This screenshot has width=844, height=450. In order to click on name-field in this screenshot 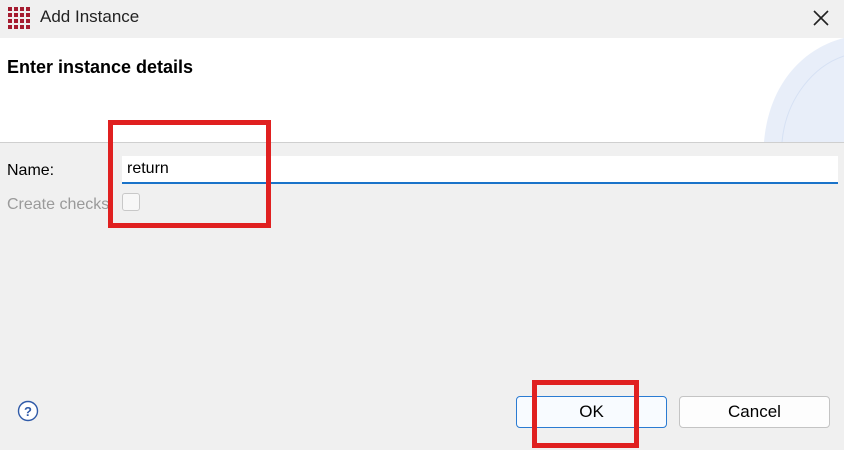, I will do `click(480, 170)`.